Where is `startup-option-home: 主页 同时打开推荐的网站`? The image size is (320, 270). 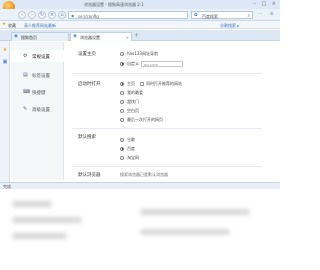
startup-option-home: 主页 同时打开推荐的网站 is located at coordinates (151, 84).